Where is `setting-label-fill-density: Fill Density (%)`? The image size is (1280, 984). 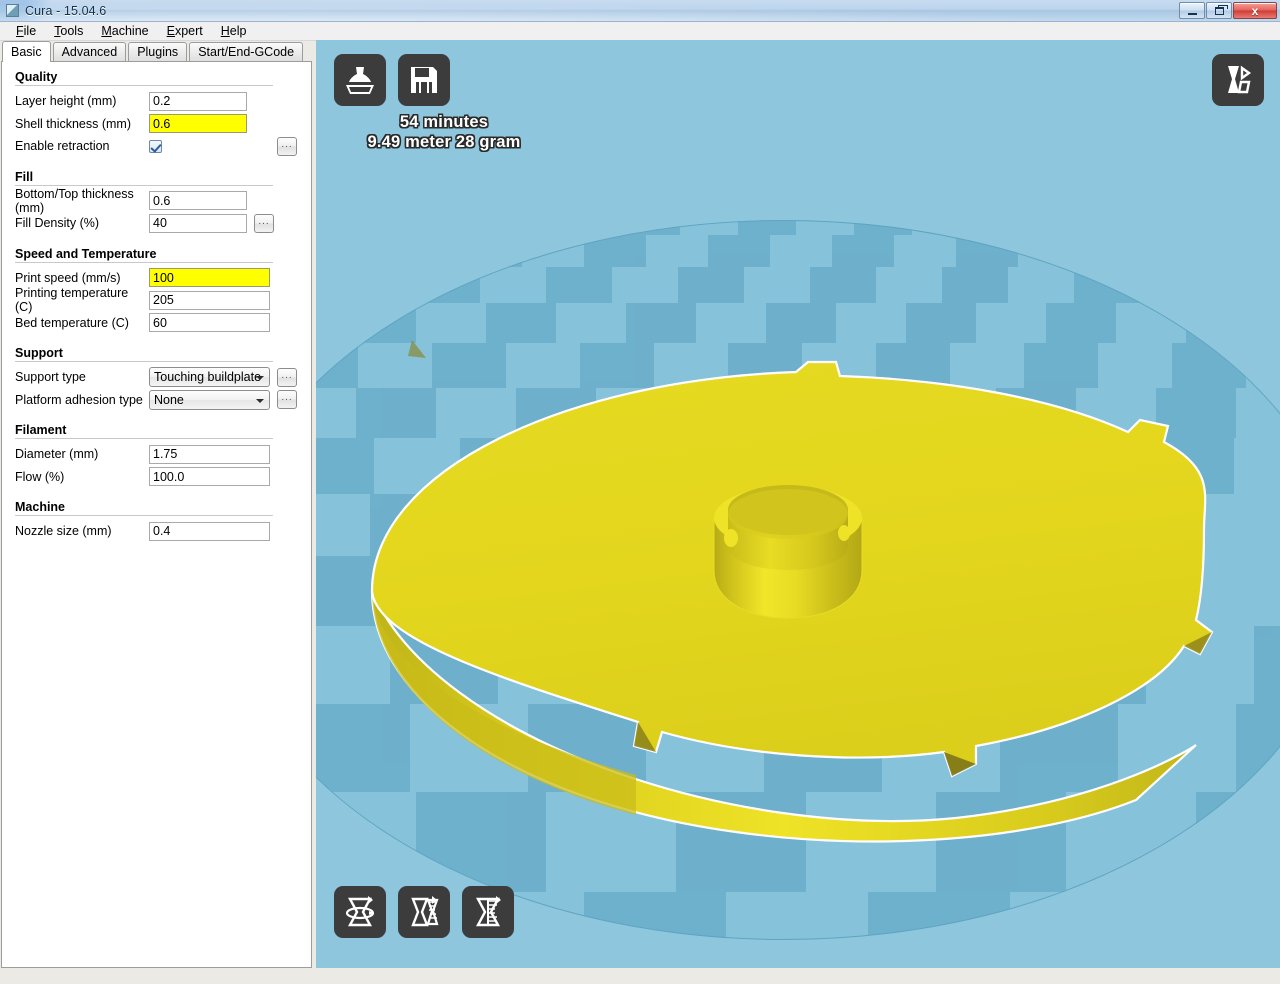 setting-label-fill-density: Fill Density (%) is located at coordinates (57, 223).